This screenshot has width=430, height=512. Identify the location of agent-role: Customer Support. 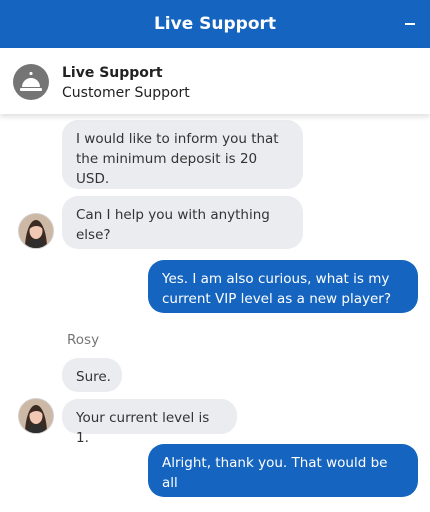
(126, 93).